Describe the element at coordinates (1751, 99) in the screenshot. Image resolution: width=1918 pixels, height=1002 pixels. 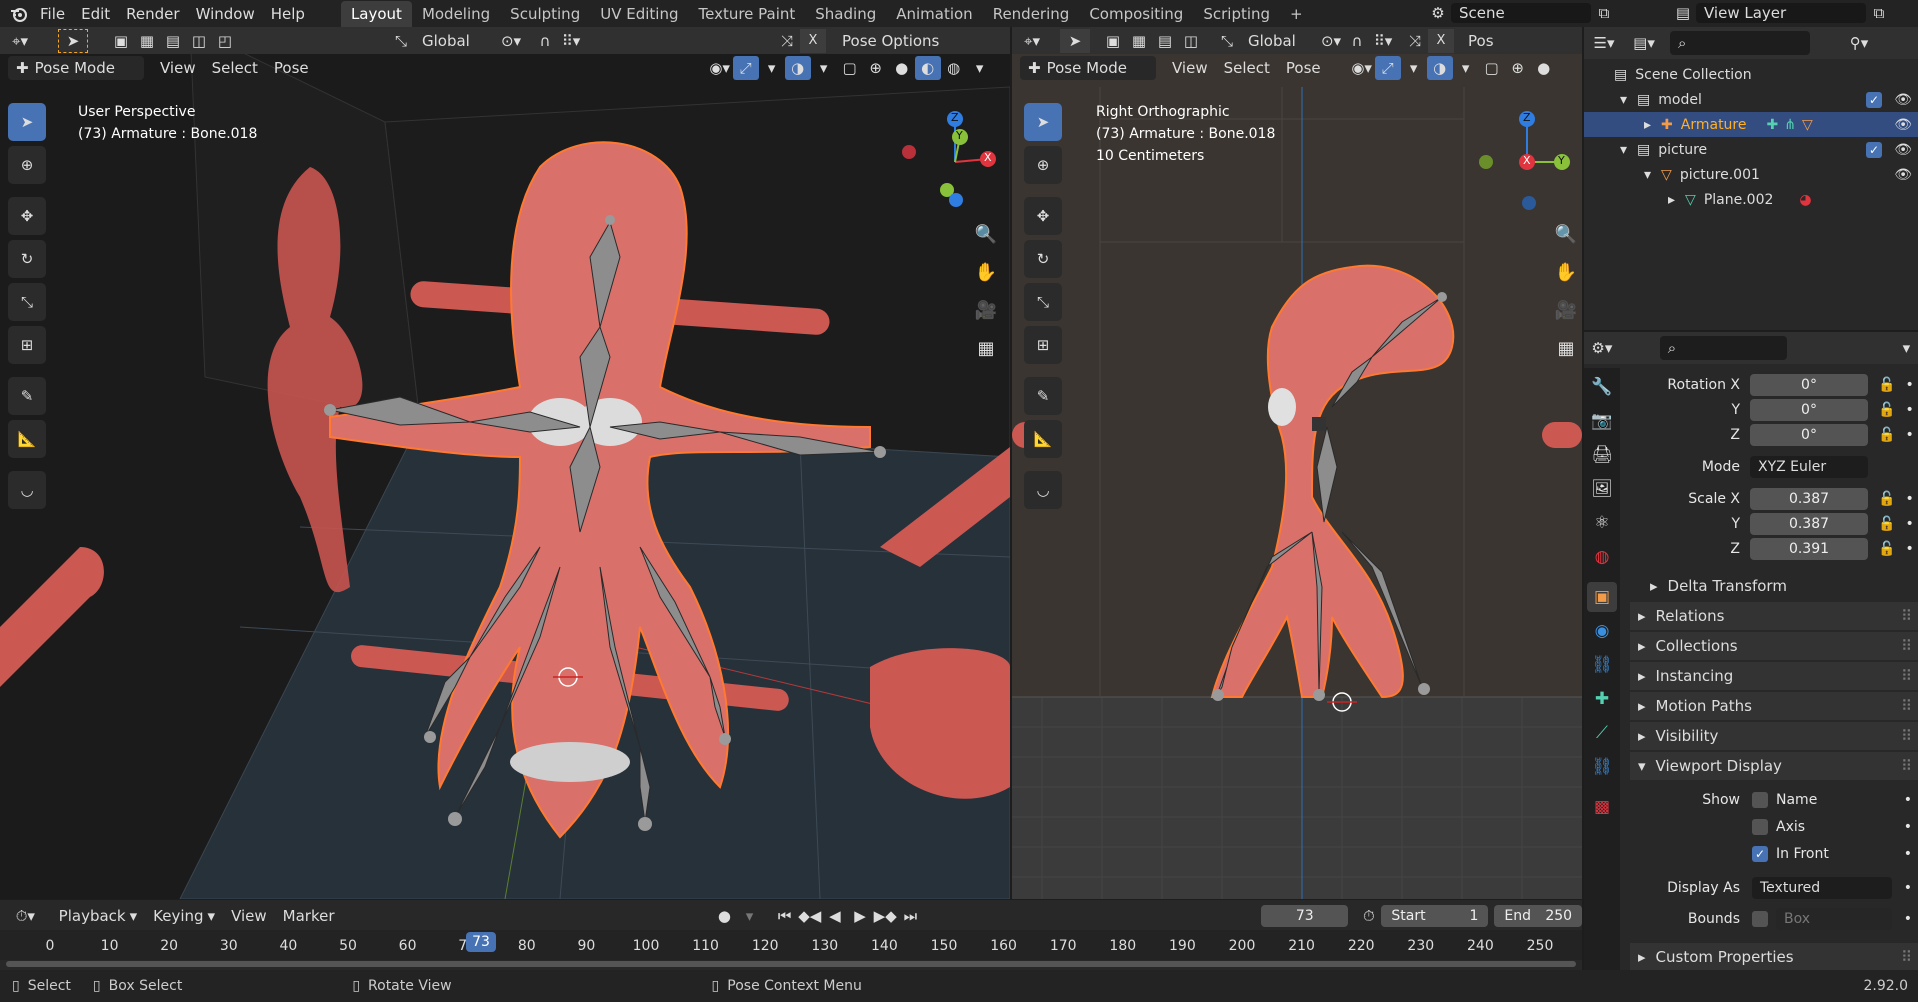
I see `outliner-row-model: ▾ ▤ model ✓ 👁` at that location.